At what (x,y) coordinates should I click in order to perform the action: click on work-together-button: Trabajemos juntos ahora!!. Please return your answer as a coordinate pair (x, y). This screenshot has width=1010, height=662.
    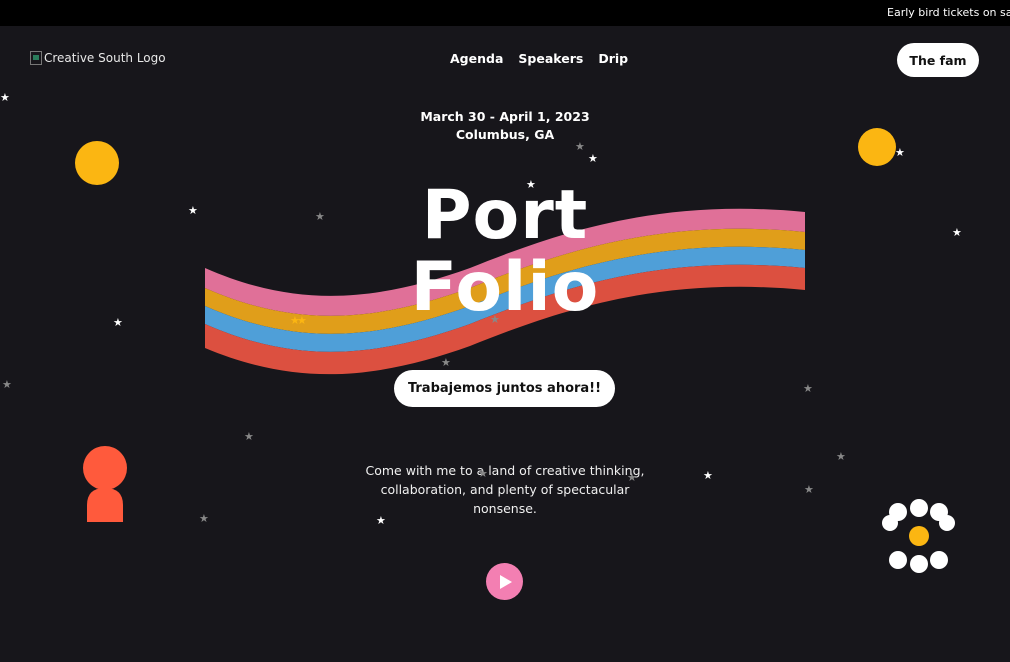
    Looking at the image, I should click on (504, 388).